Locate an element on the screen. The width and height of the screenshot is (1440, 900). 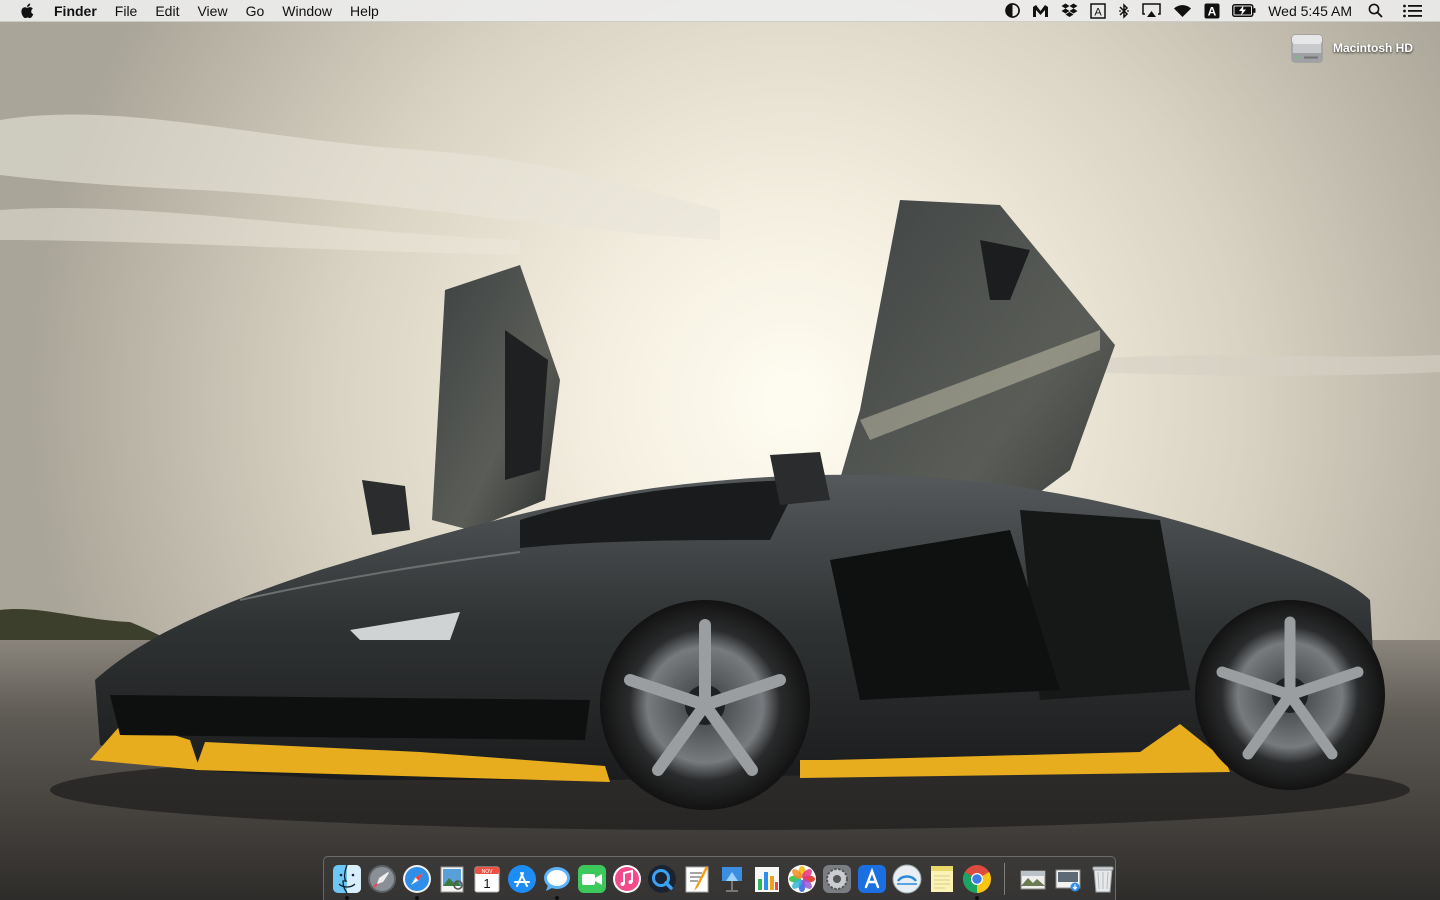
font-box-icon: A is located at coordinates (1098, 11).